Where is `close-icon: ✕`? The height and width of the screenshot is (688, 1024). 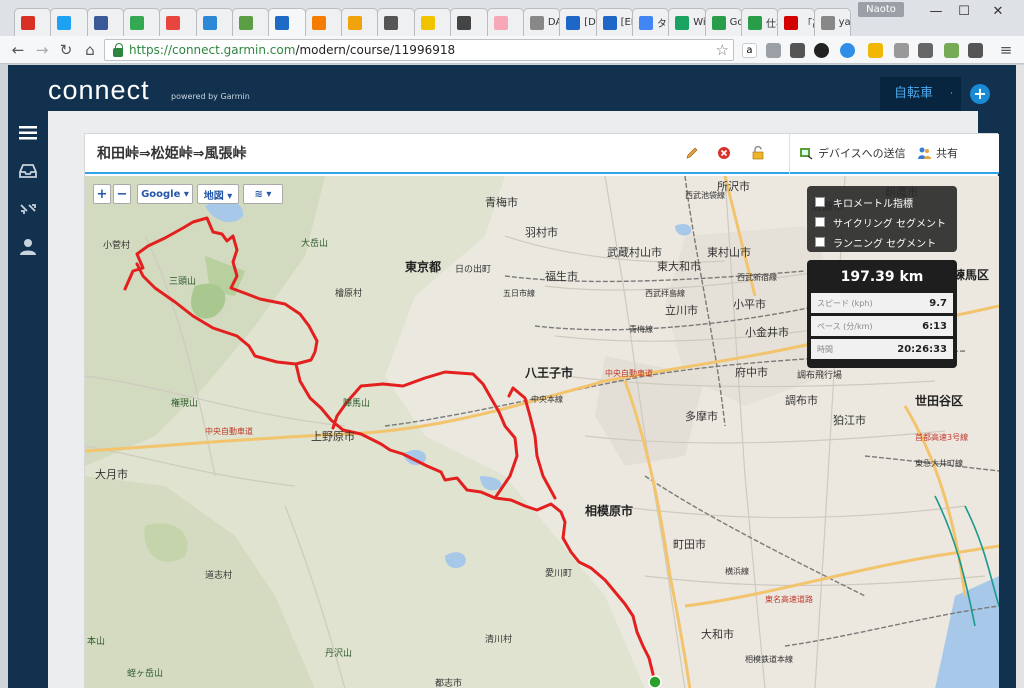
close-icon: ✕ is located at coordinates (998, 12).